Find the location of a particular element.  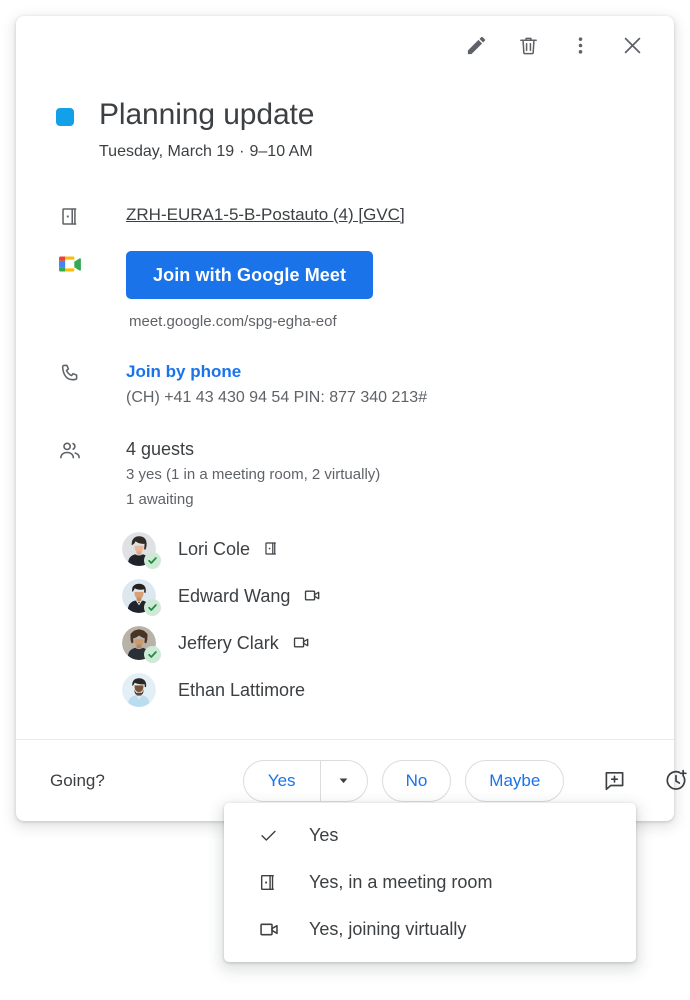

check-icon is located at coordinates (271, 835).